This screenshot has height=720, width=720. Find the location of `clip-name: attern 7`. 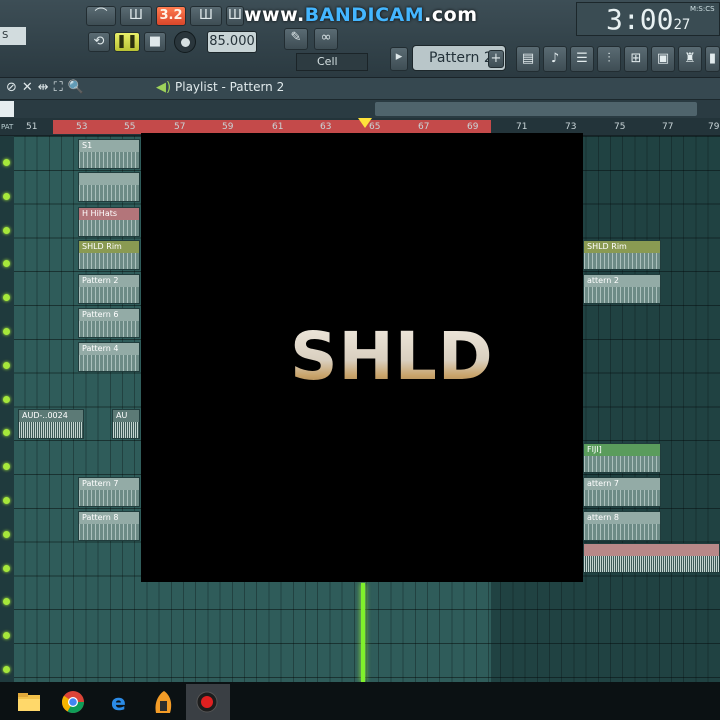

clip-name: attern 7 is located at coordinates (622, 484).